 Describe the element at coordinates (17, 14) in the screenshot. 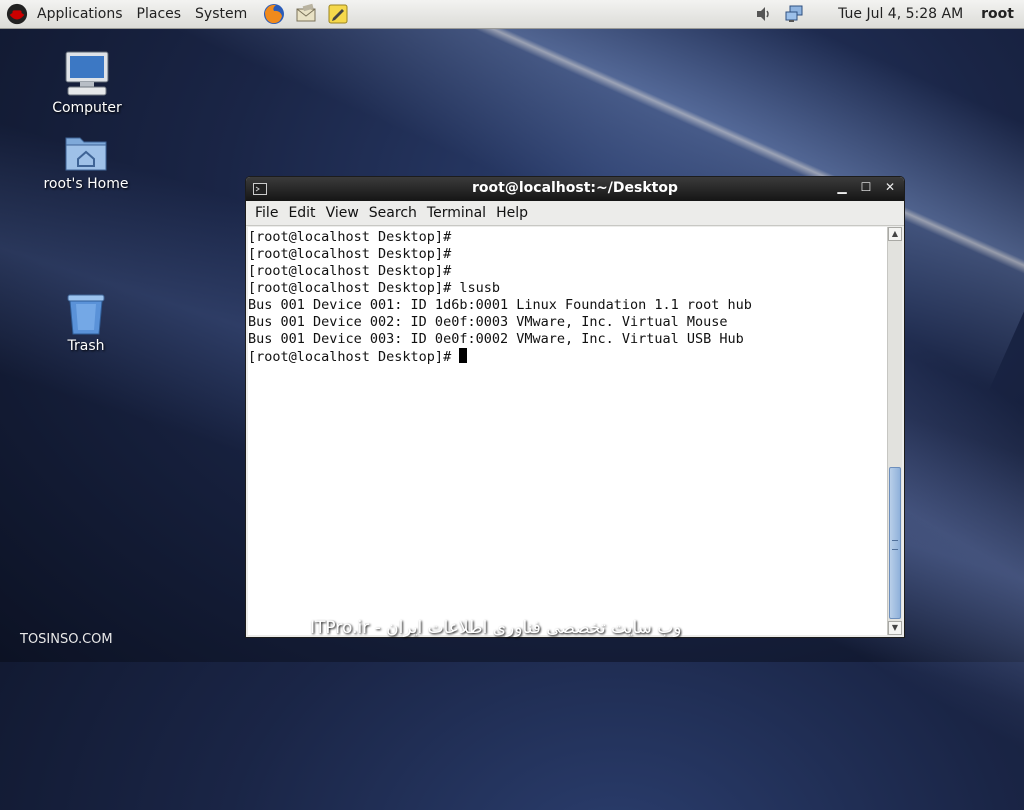

I see `redhat-logo-icon` at that location.